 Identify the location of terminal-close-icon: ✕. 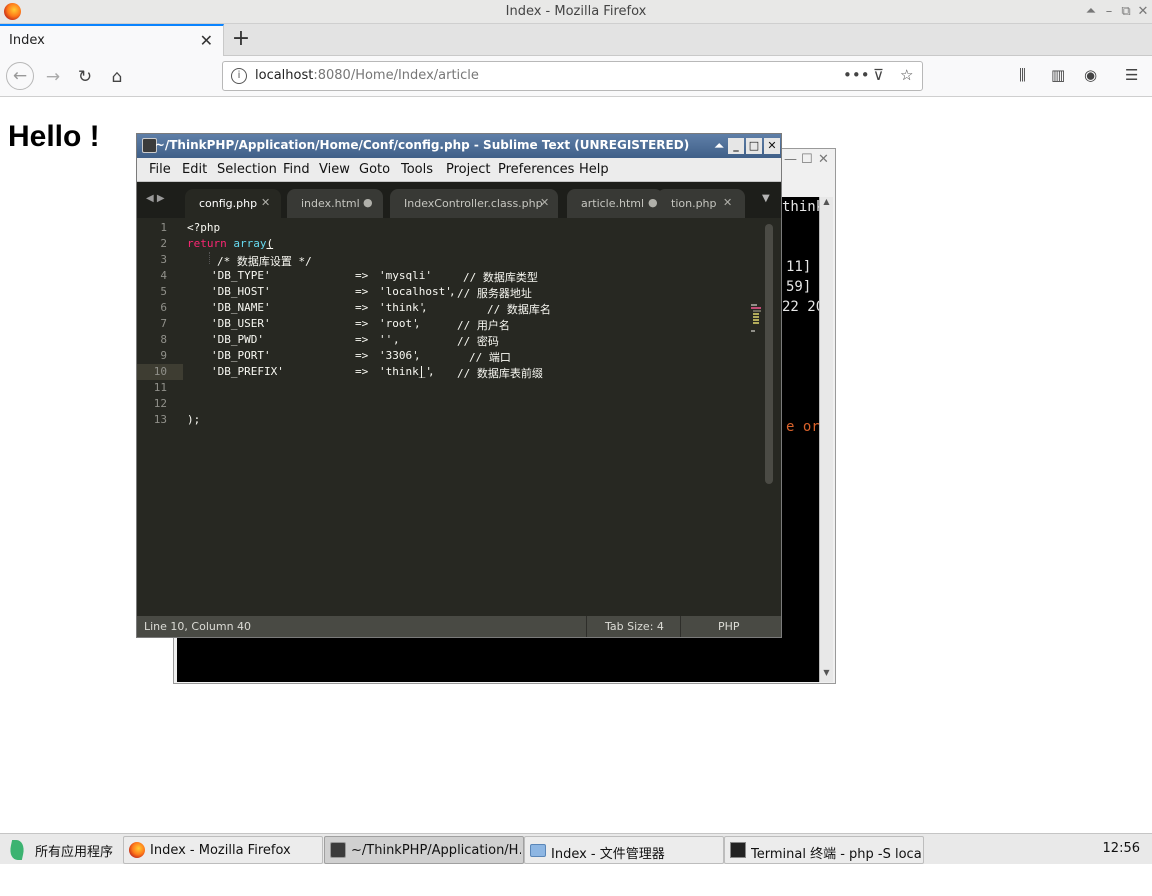
(823, 159).